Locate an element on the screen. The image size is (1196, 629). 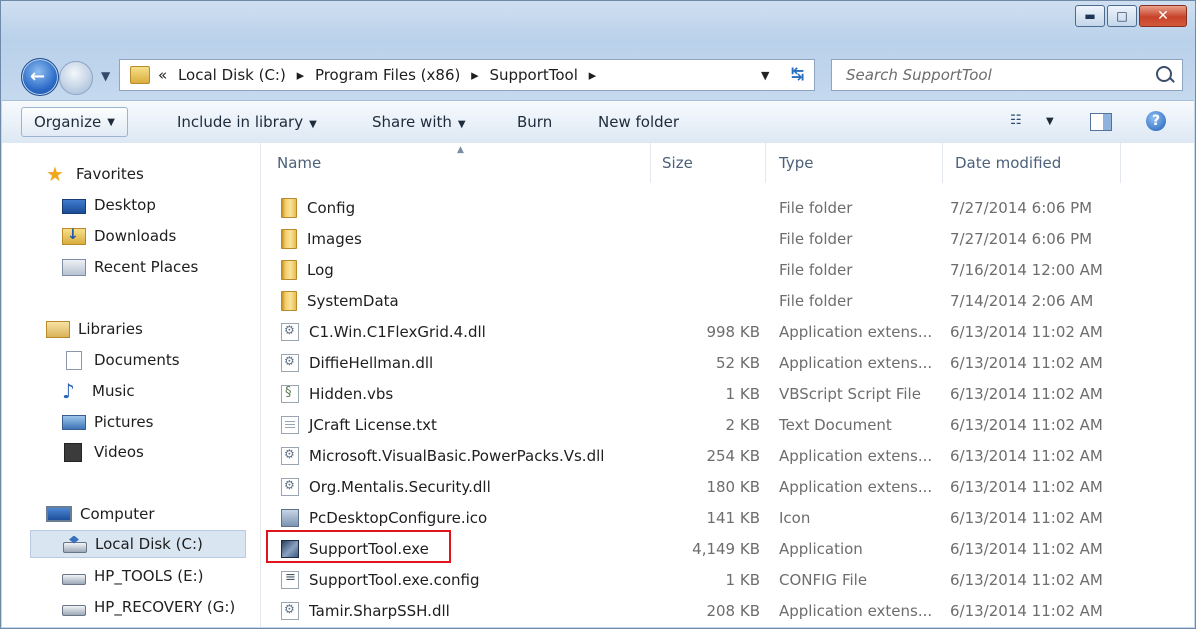
file-type: Text Document is located at coordinates (835, 424).